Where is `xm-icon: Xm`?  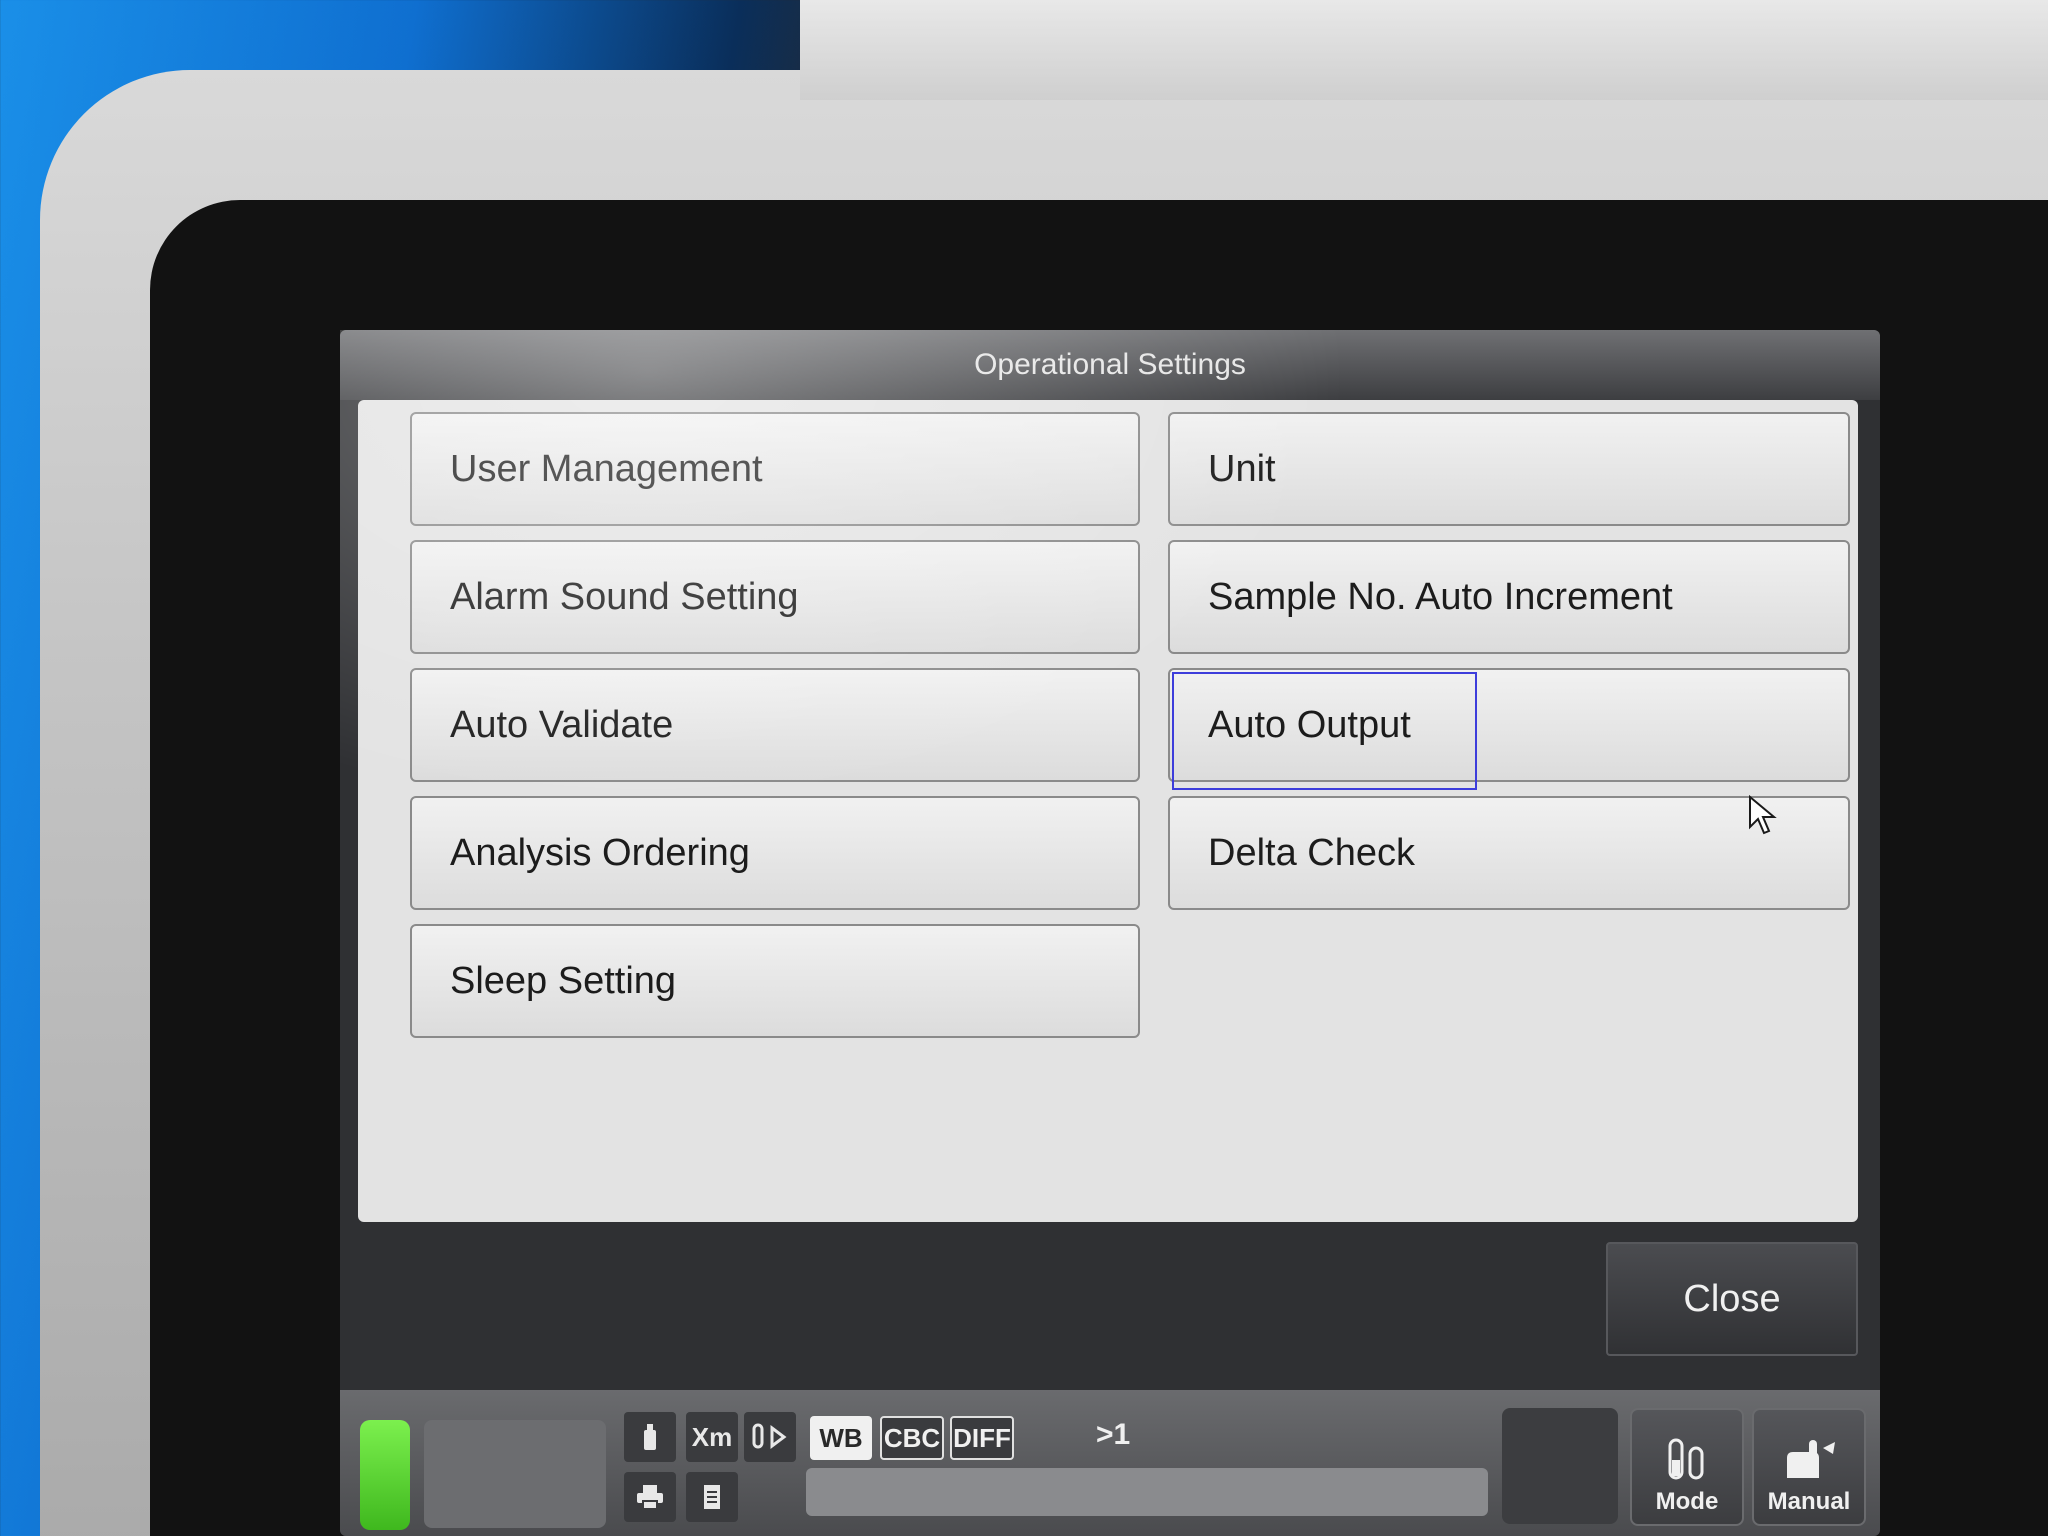 xm-icon: Xm is located at coordinates (712, 1437).